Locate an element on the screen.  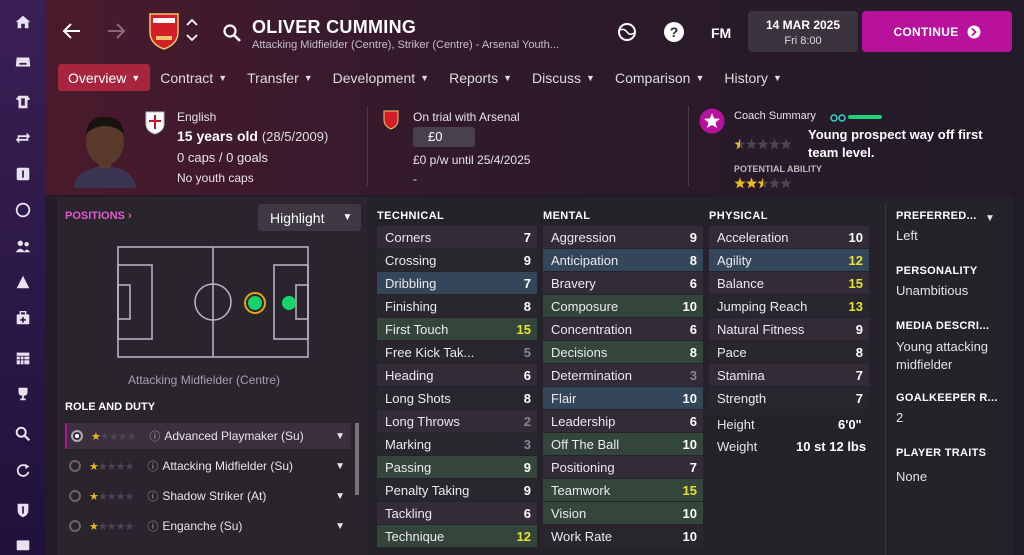
role-row: ★★★★★ ⓘ Enganche (Su) ▼ is located at coordinates (208, 526).